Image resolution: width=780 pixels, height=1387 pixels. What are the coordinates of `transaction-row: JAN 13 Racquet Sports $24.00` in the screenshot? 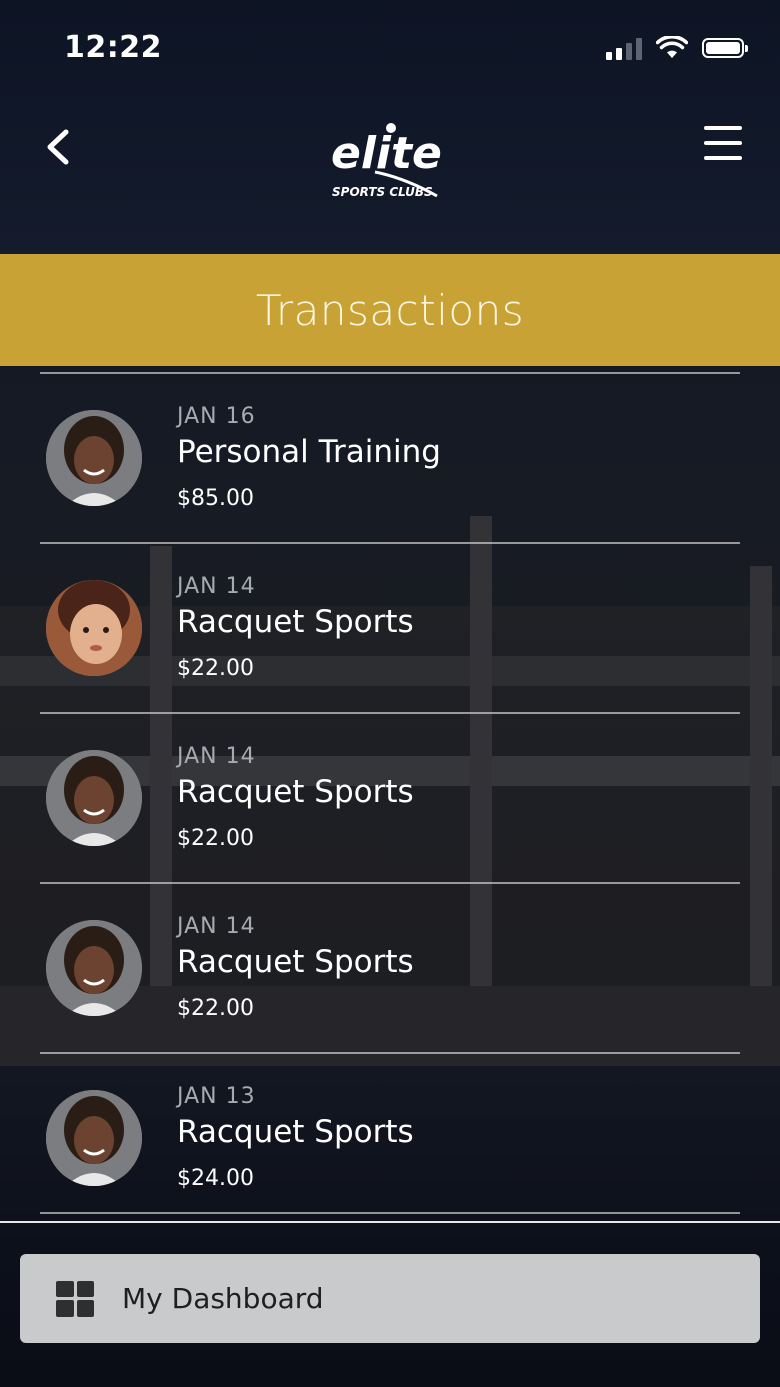 It's located at (390, 1137).